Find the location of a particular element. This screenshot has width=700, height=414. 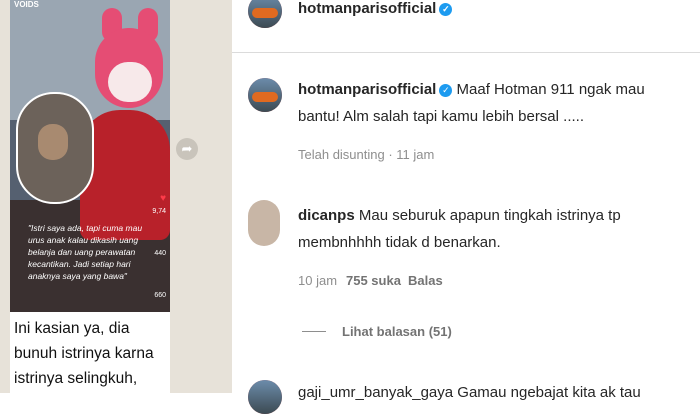

reply-button: Balas is located at coordinates (425, 280).